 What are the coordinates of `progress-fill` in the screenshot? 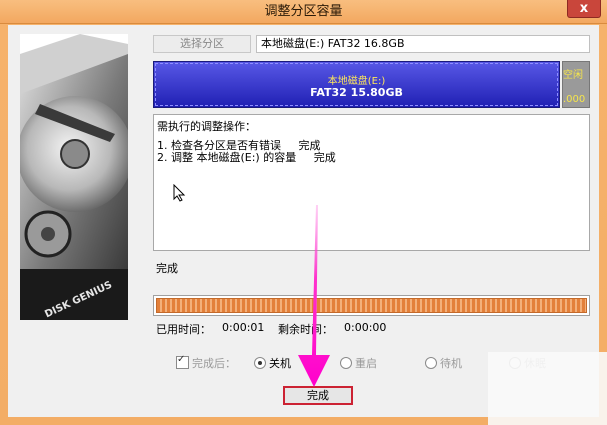 It's located at (371, 305).